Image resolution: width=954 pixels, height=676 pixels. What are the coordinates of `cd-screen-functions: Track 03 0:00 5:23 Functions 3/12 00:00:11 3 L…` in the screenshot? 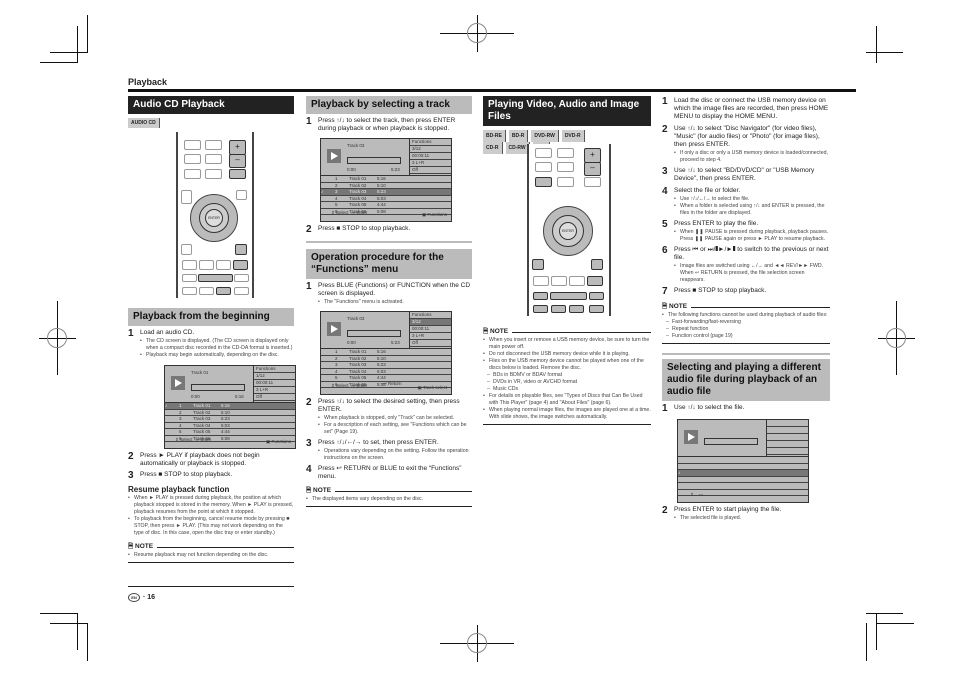 It's located at (386, 353).